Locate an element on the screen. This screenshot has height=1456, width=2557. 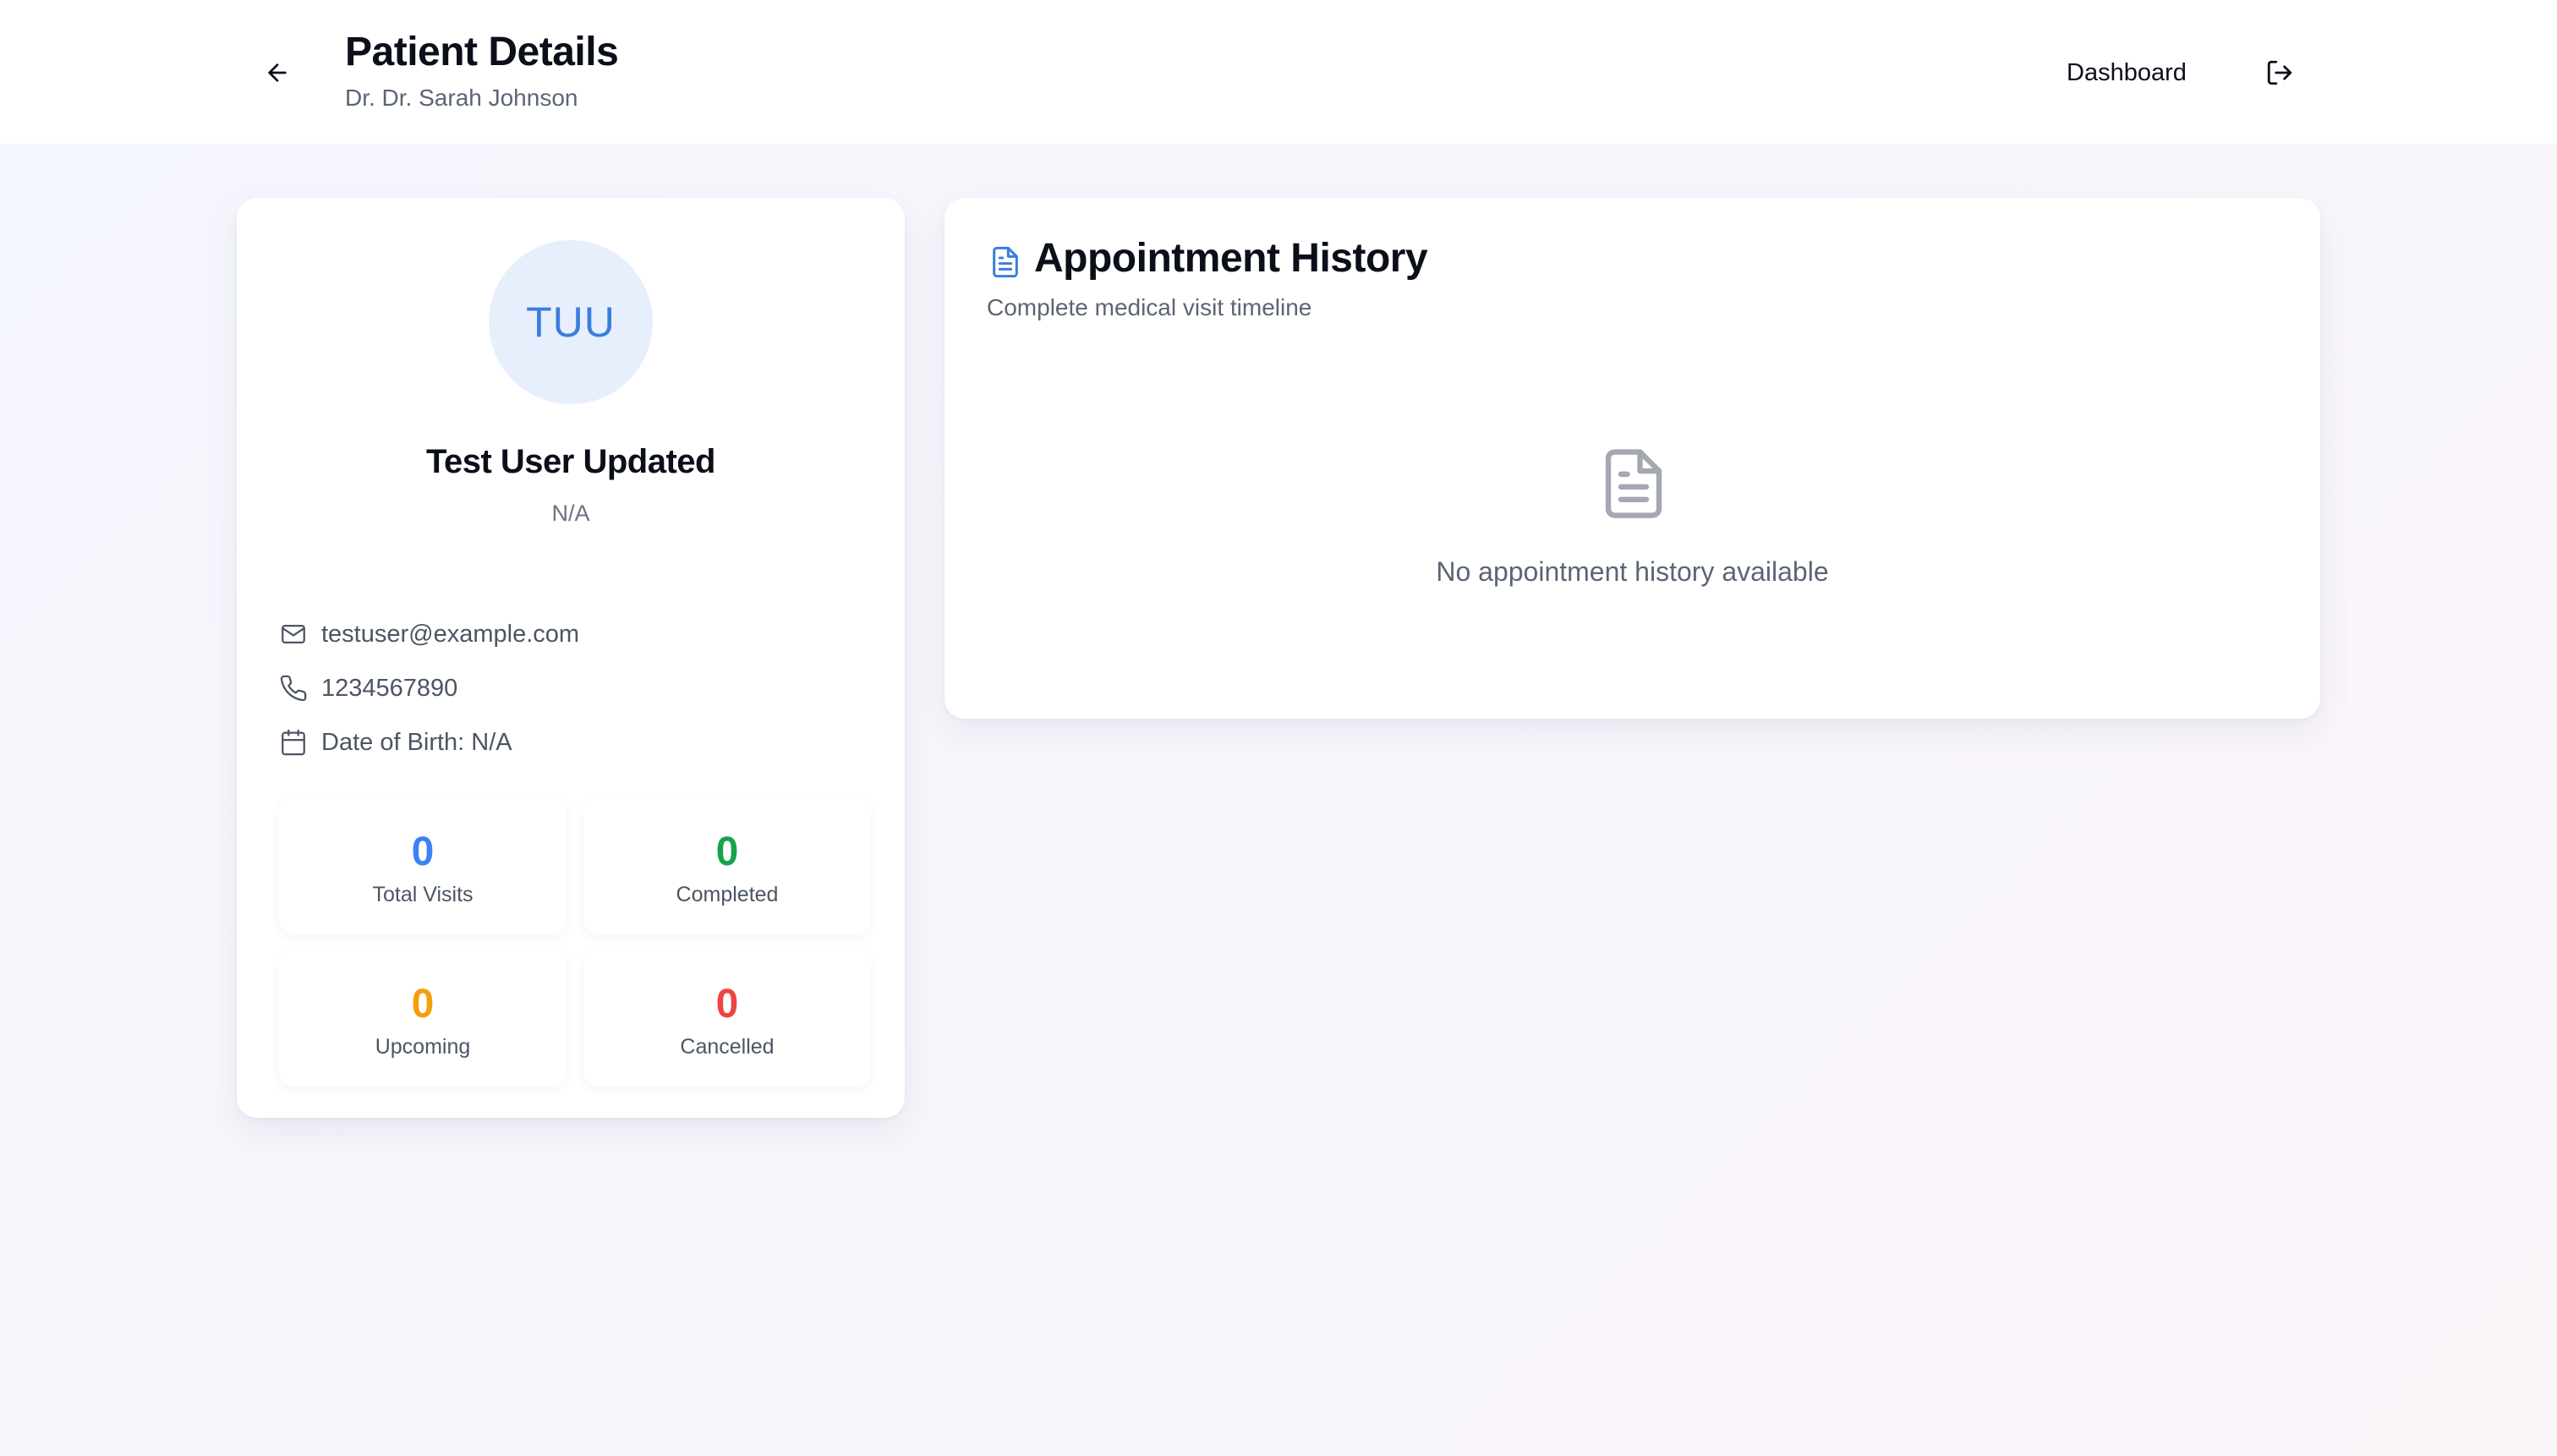
stat-upcoming: 0 Upcoming is located at coordinates (423, 1018).